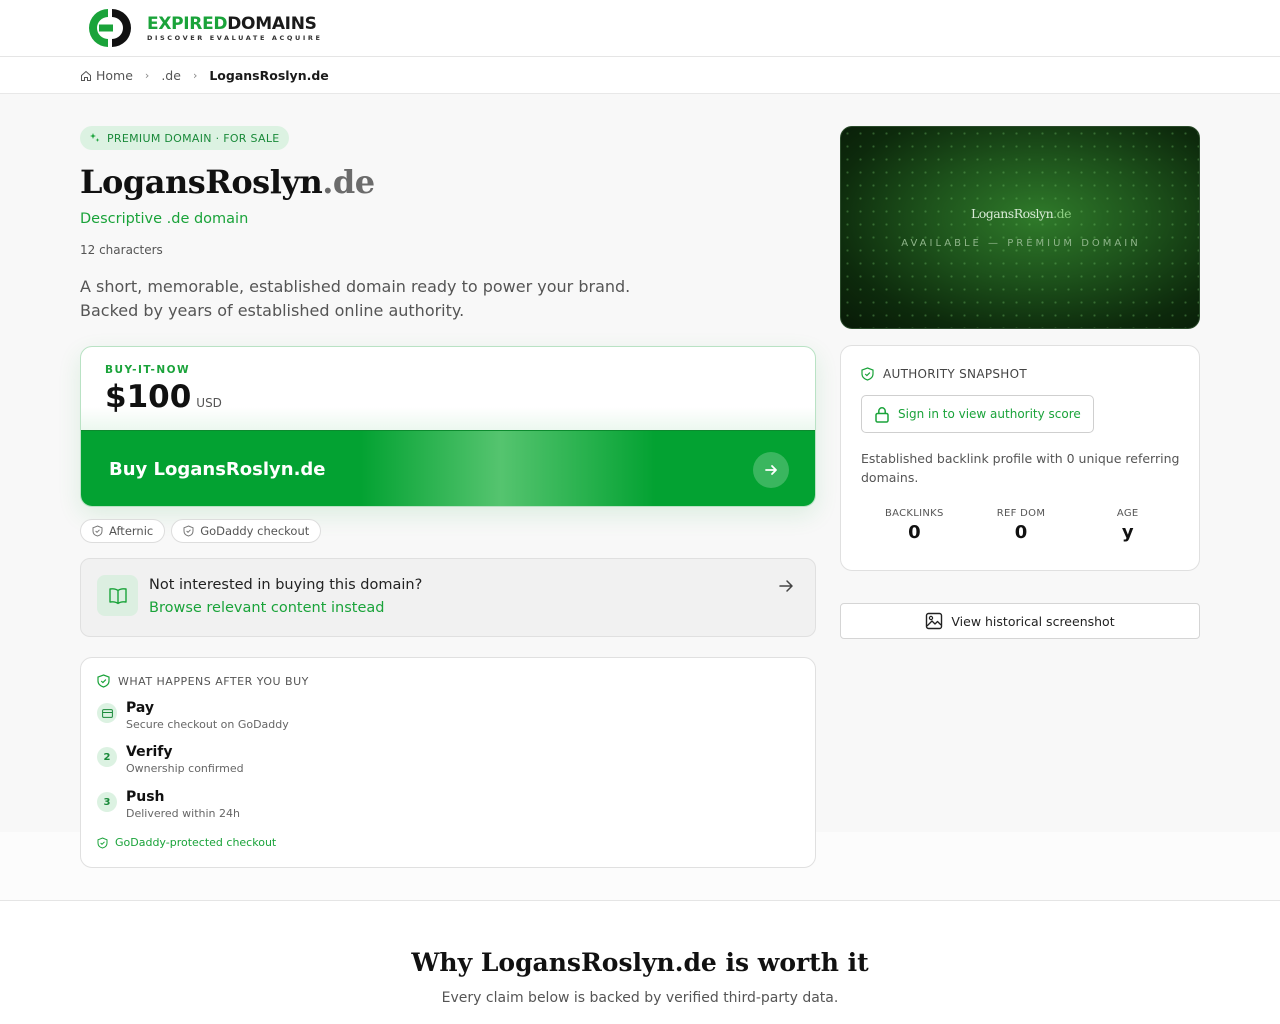 This screenshot has height=1024, width=1280. Describe the element at coordinates (348, 182) in the screenshot. I see `domain-tld: .de` at that location.